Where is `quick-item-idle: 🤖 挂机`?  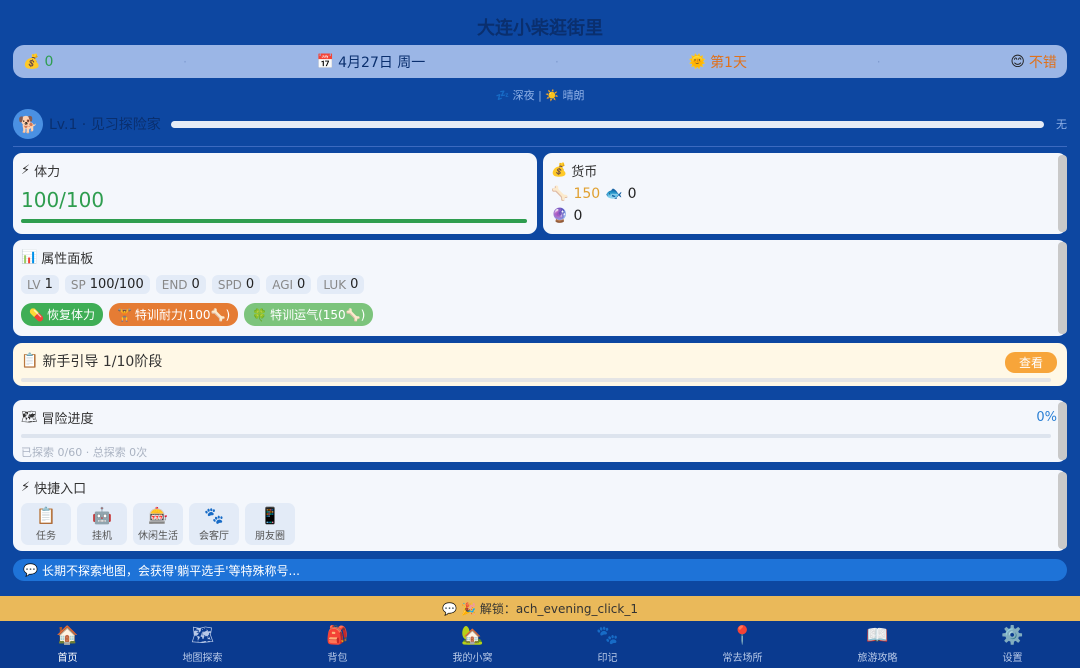
quick-item-idle: 🤖 挂机 is located at coordinates (102, 524).